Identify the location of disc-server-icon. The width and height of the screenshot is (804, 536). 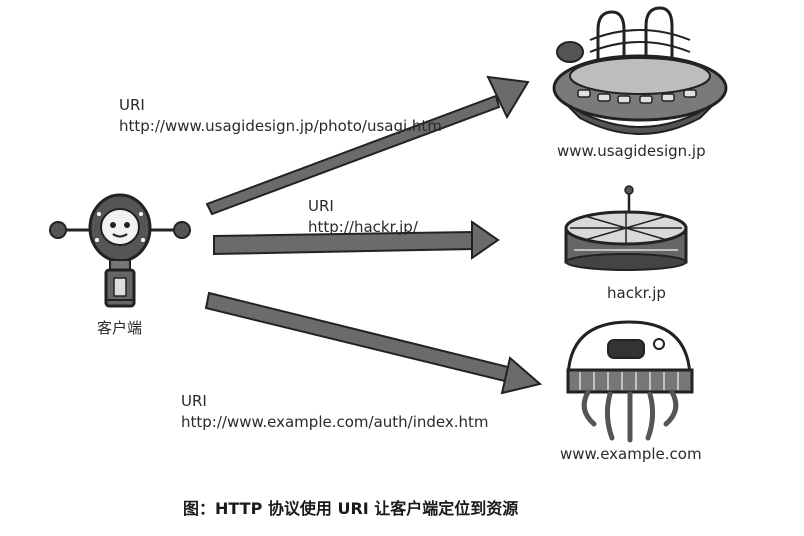
(626, 228).